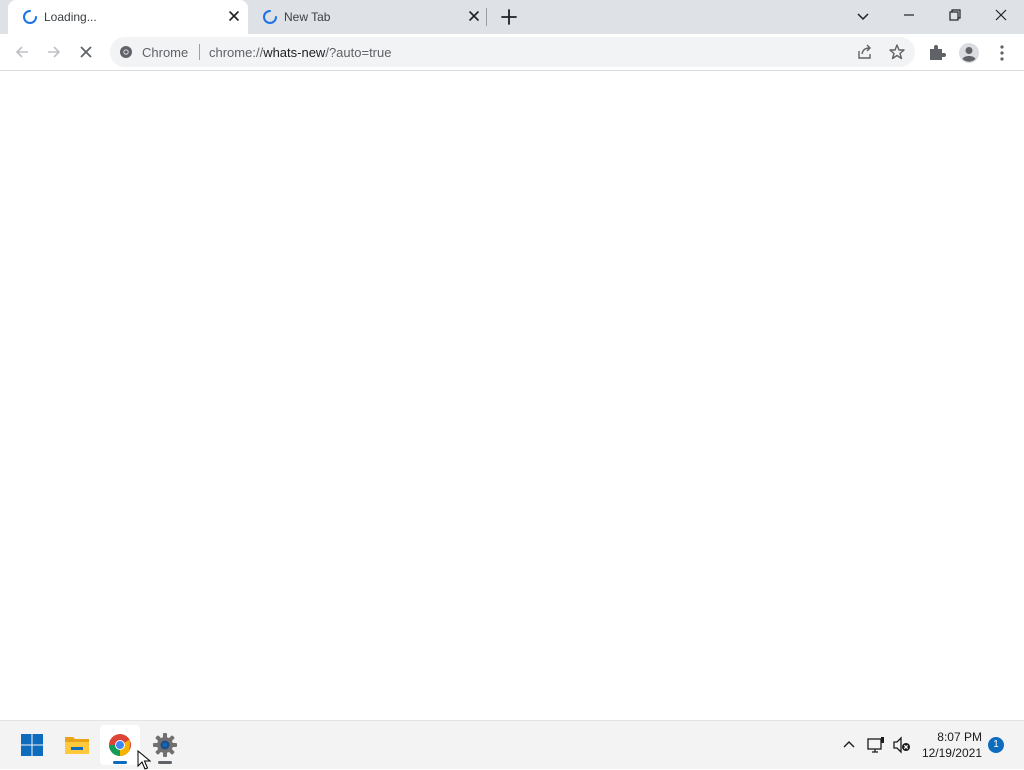 The width and height of the screenshot is (1024, 770). Describe the element at coordinates (307, 17) in the screenshot. I see `tab-title: New Tab` at that location.